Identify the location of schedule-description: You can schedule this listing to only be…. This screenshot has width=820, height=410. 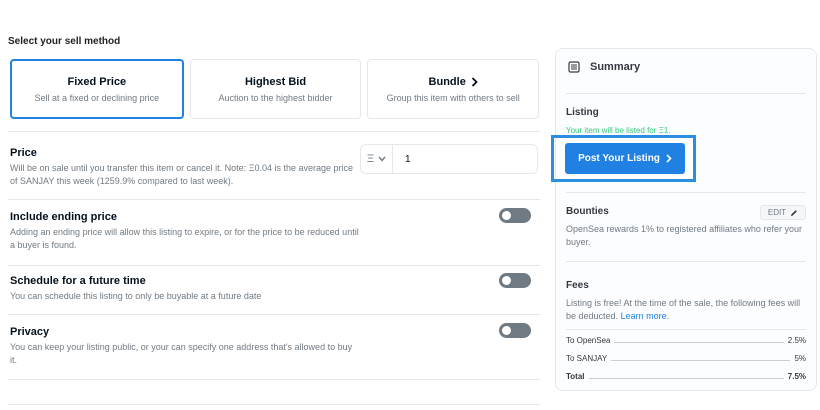
(136, 296).